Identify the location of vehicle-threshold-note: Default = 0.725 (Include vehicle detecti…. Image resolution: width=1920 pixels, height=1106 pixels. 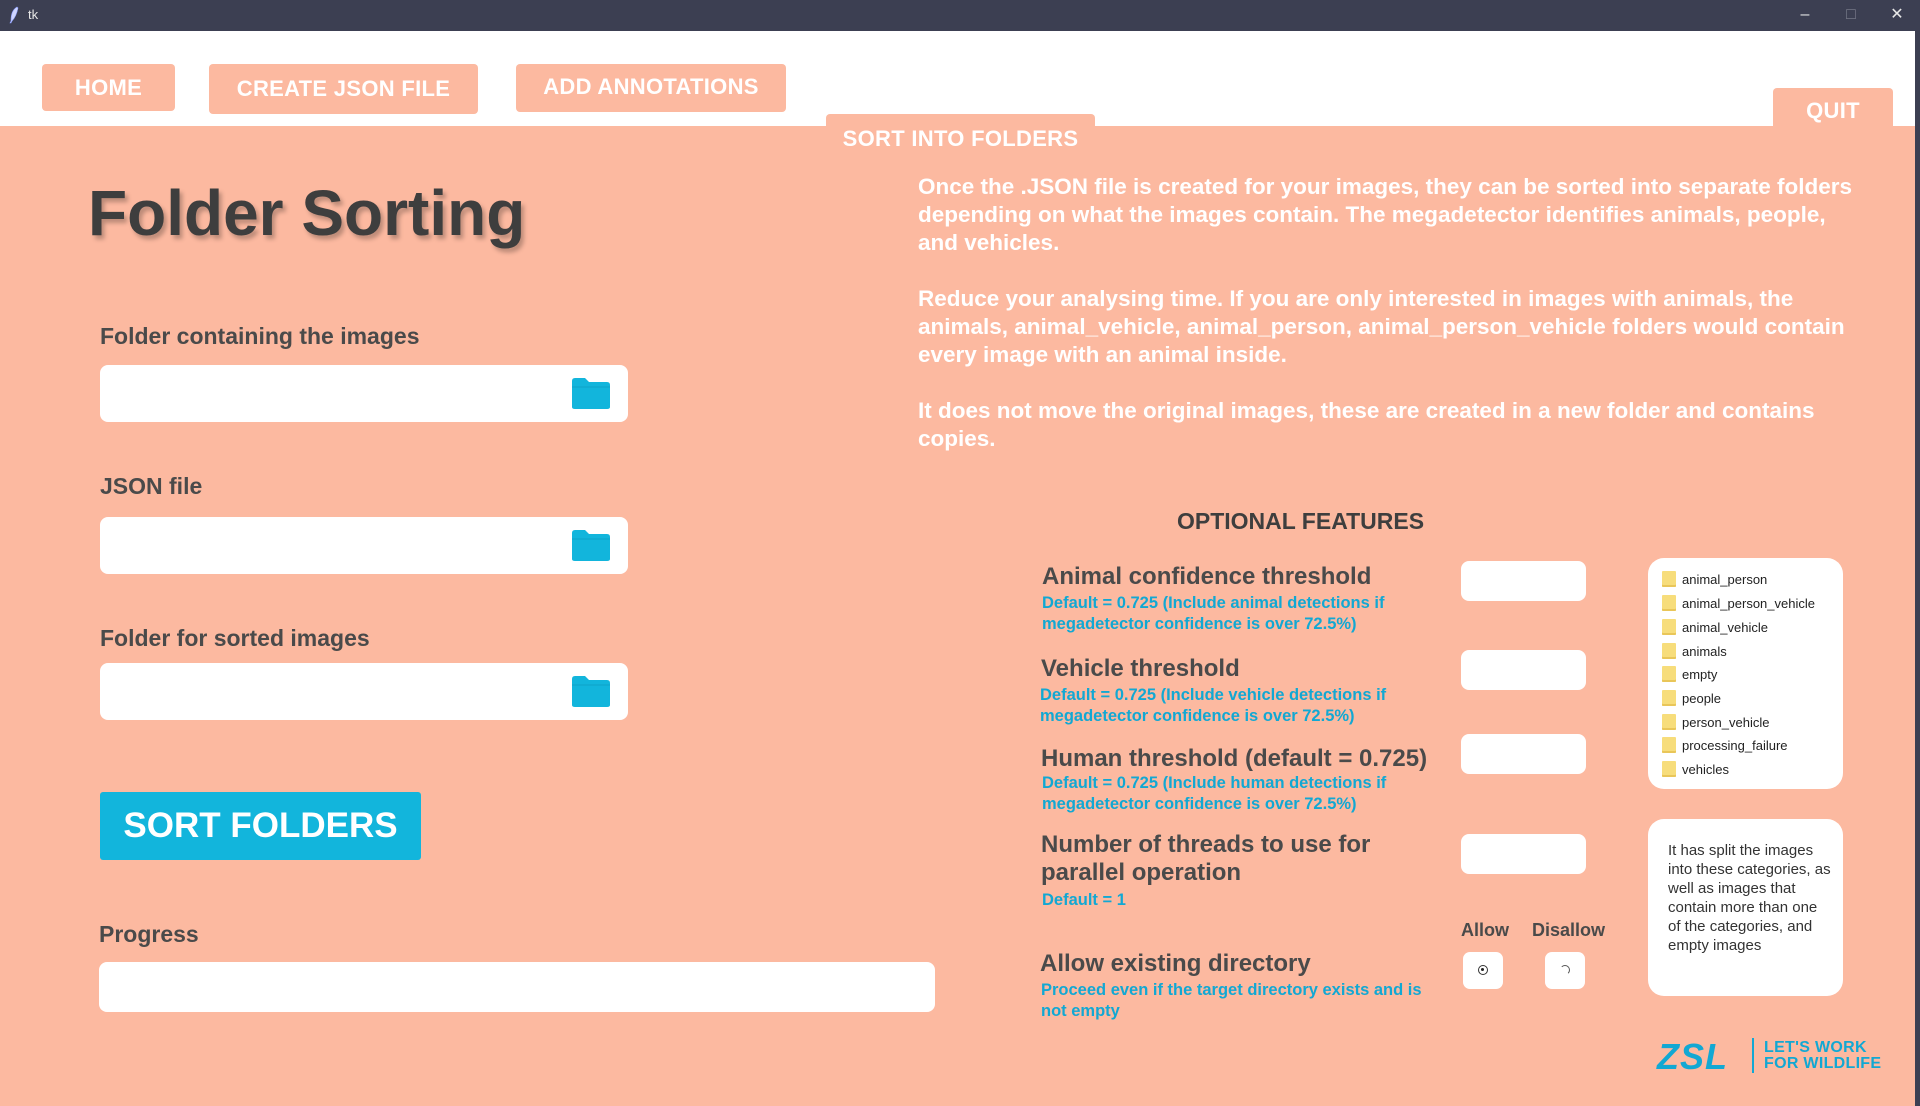
(1213, 705).